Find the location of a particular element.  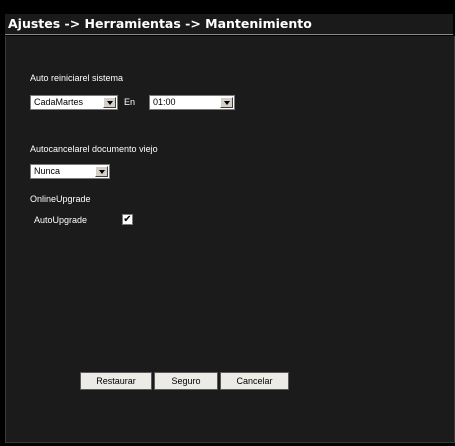

restore-button: Restaurar is located at coordinates (116, 381).